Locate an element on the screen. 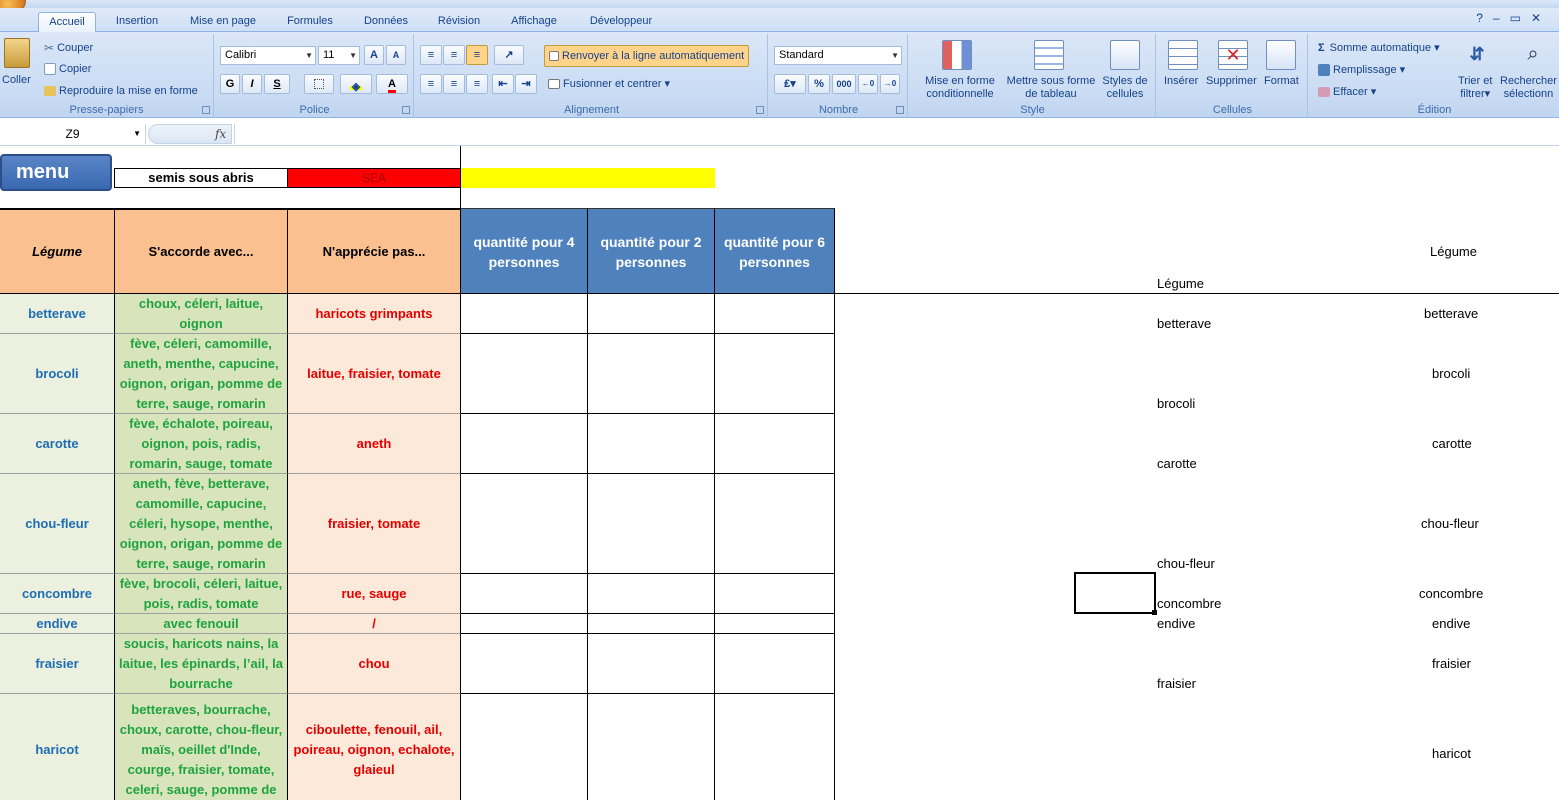 The image size is (1559, 800). help-icon: ? is located at coordinates (1484, 18).